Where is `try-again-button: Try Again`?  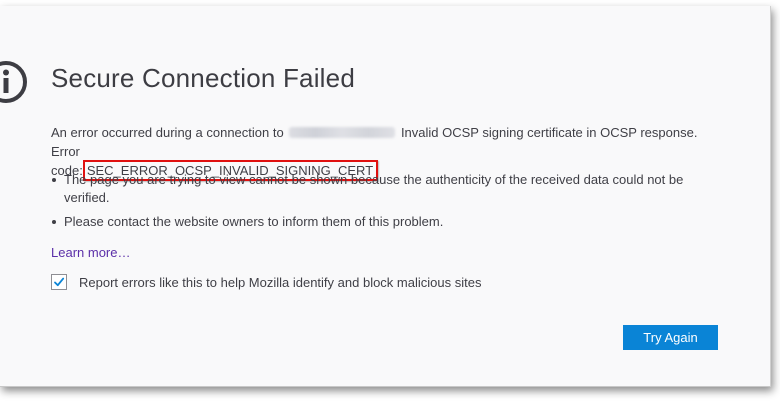 try-again-button: Try Again is located at coordinates (670, 337).